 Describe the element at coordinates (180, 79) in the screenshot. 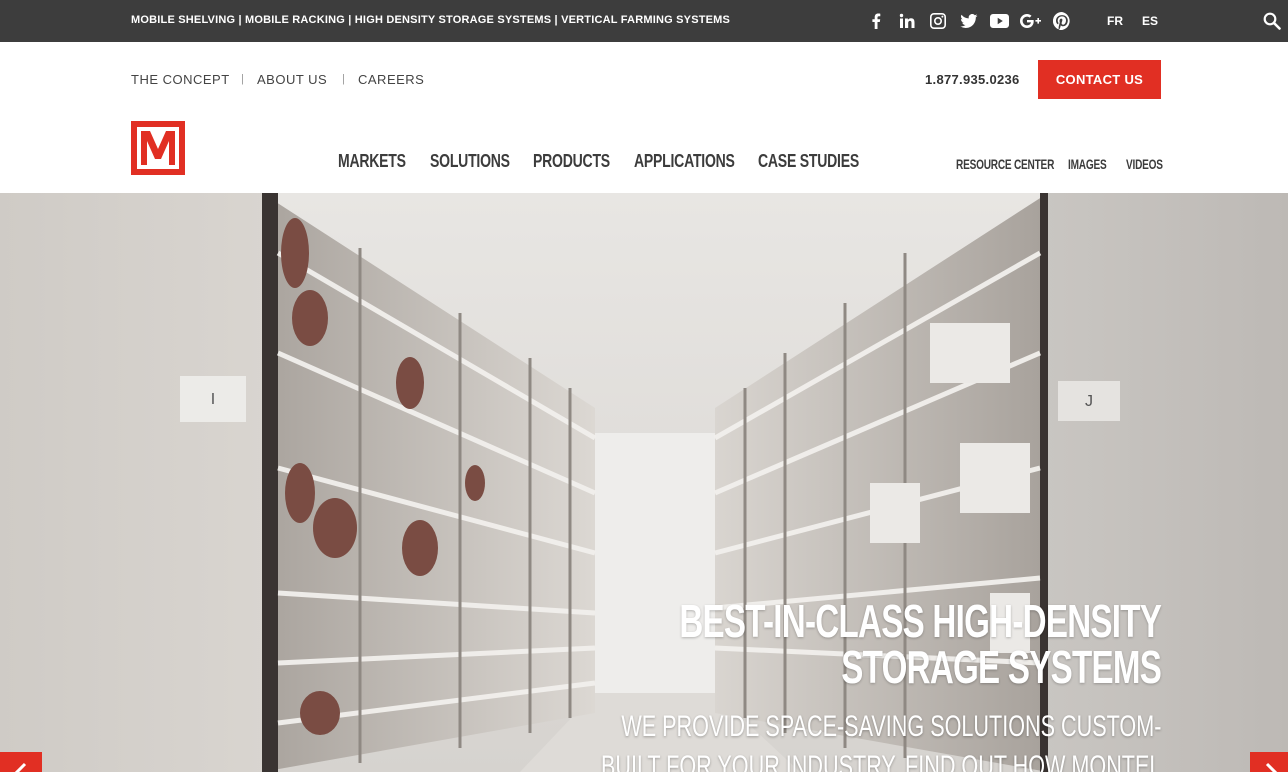

I see `nav-link-the-concept: THE CONCEPT` at that location.